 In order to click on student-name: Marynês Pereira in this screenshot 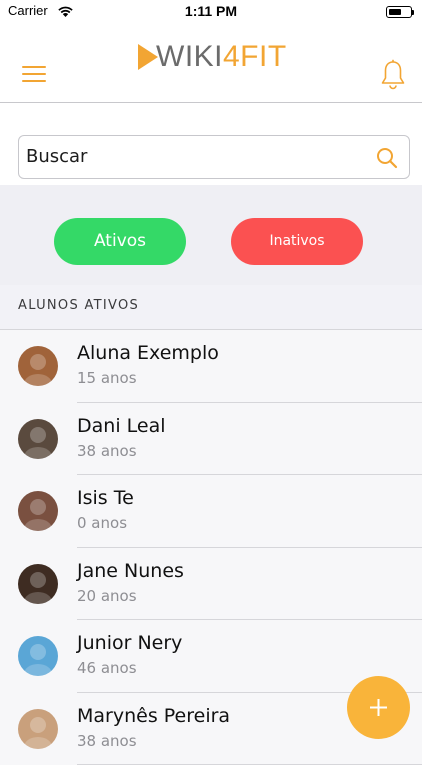, I will do `click(153, 716)`.